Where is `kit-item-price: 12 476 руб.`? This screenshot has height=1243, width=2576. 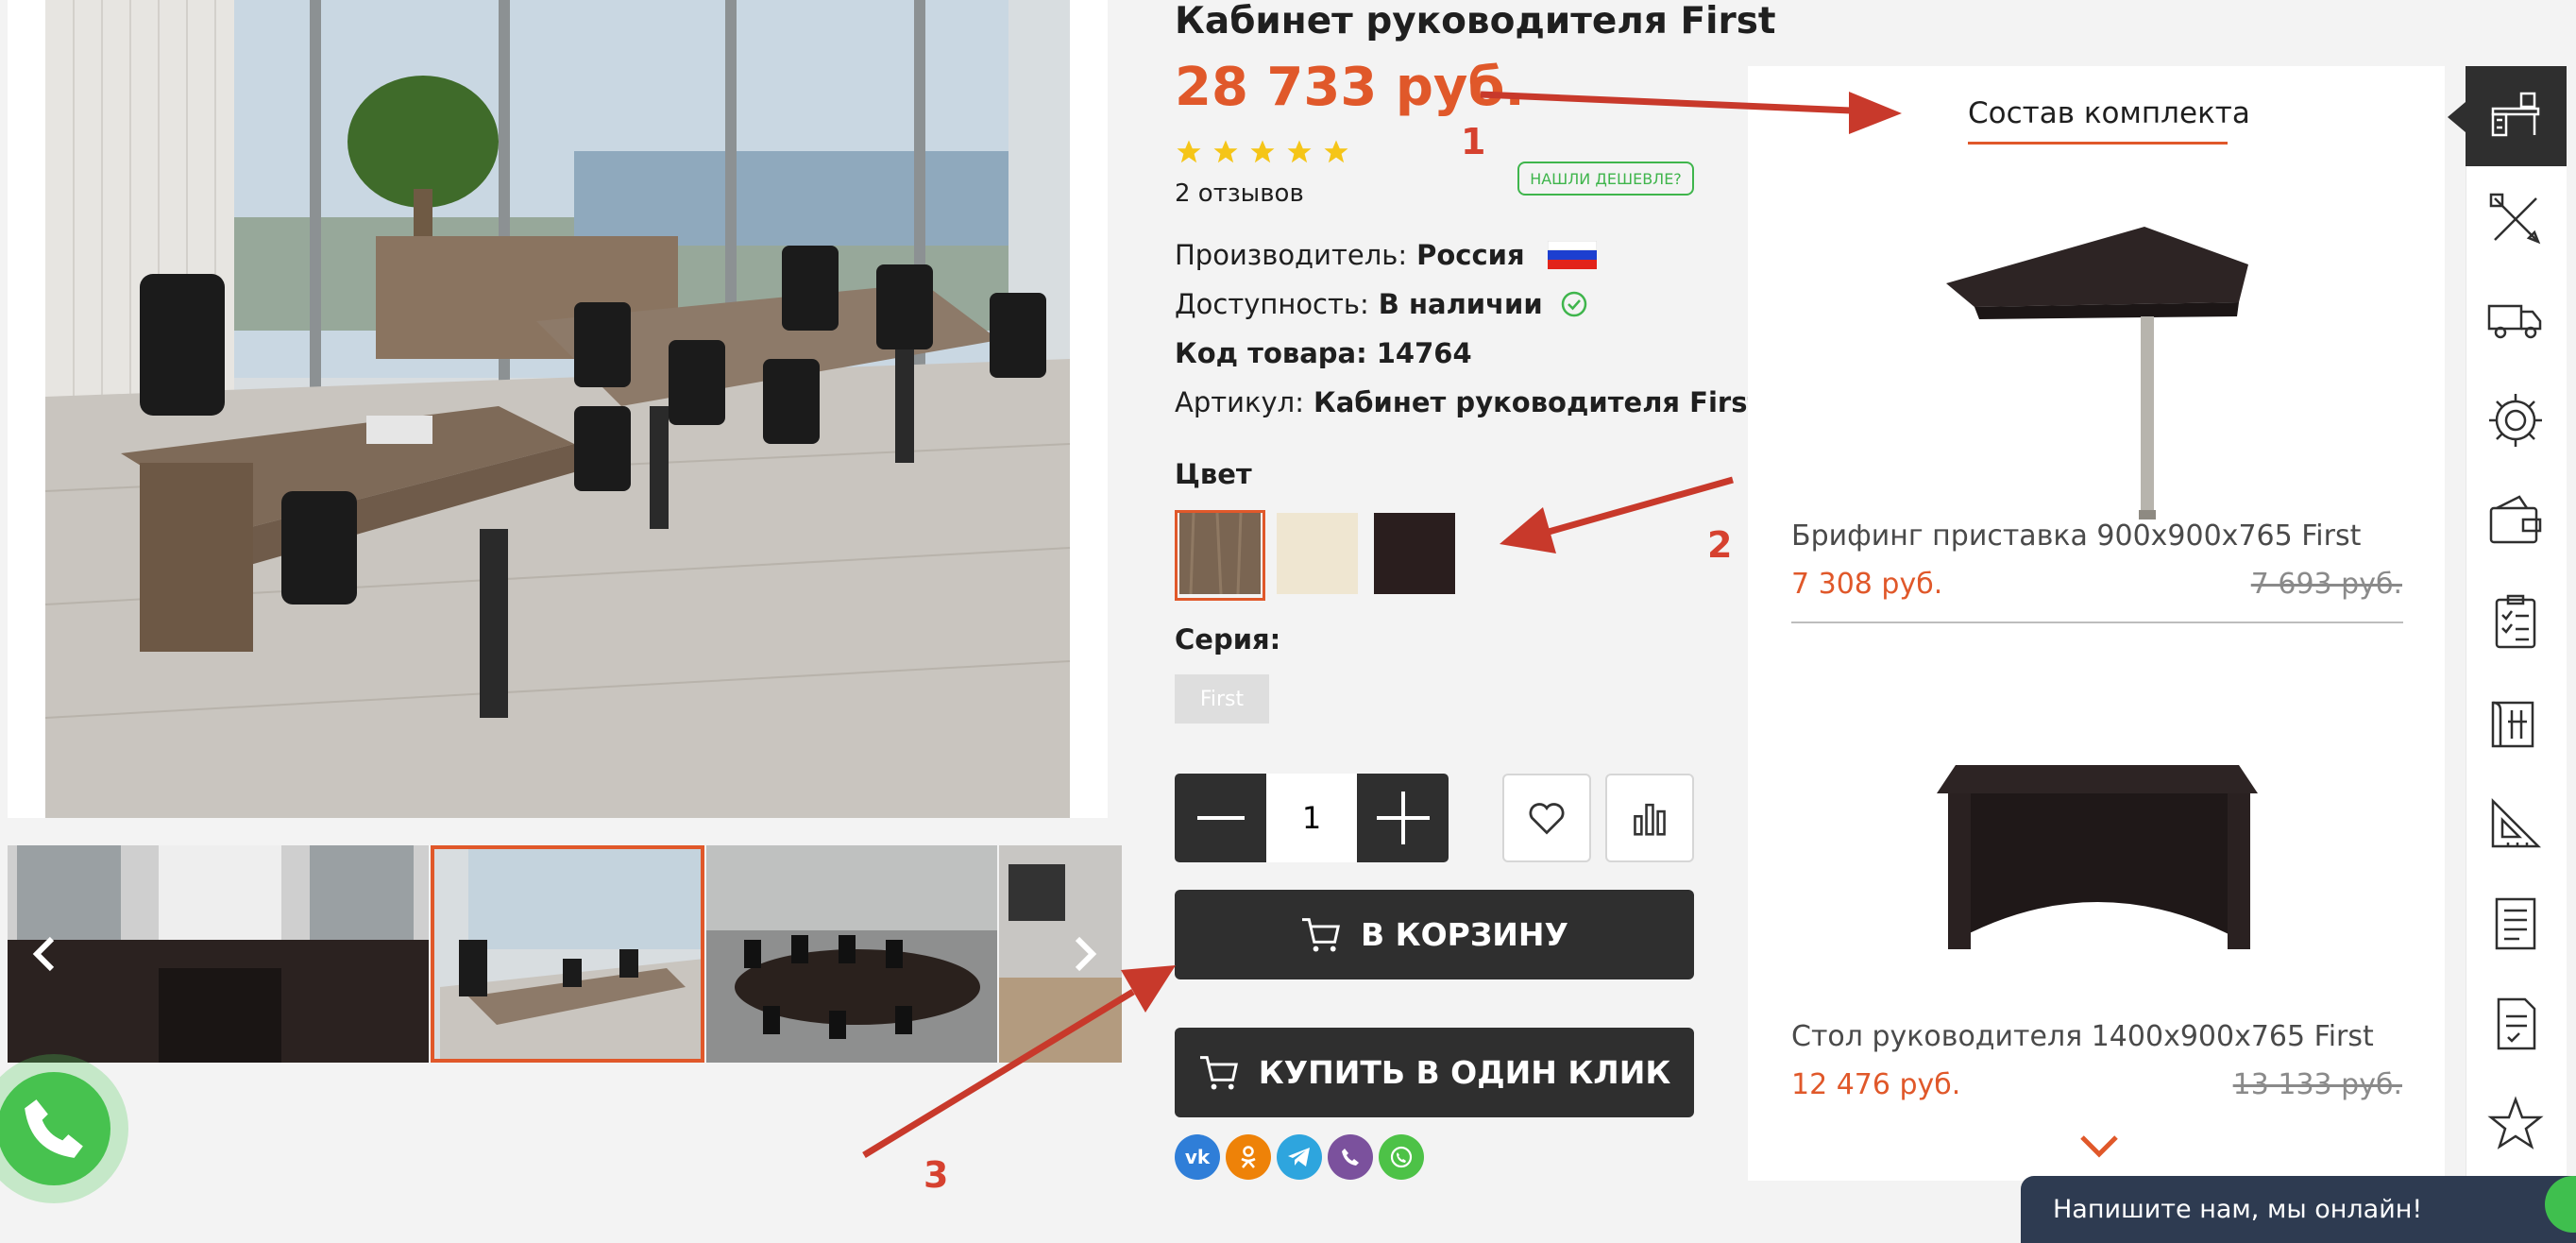 kit-item-price: 12 476 руб. is located at coordinates (1876, 1085).